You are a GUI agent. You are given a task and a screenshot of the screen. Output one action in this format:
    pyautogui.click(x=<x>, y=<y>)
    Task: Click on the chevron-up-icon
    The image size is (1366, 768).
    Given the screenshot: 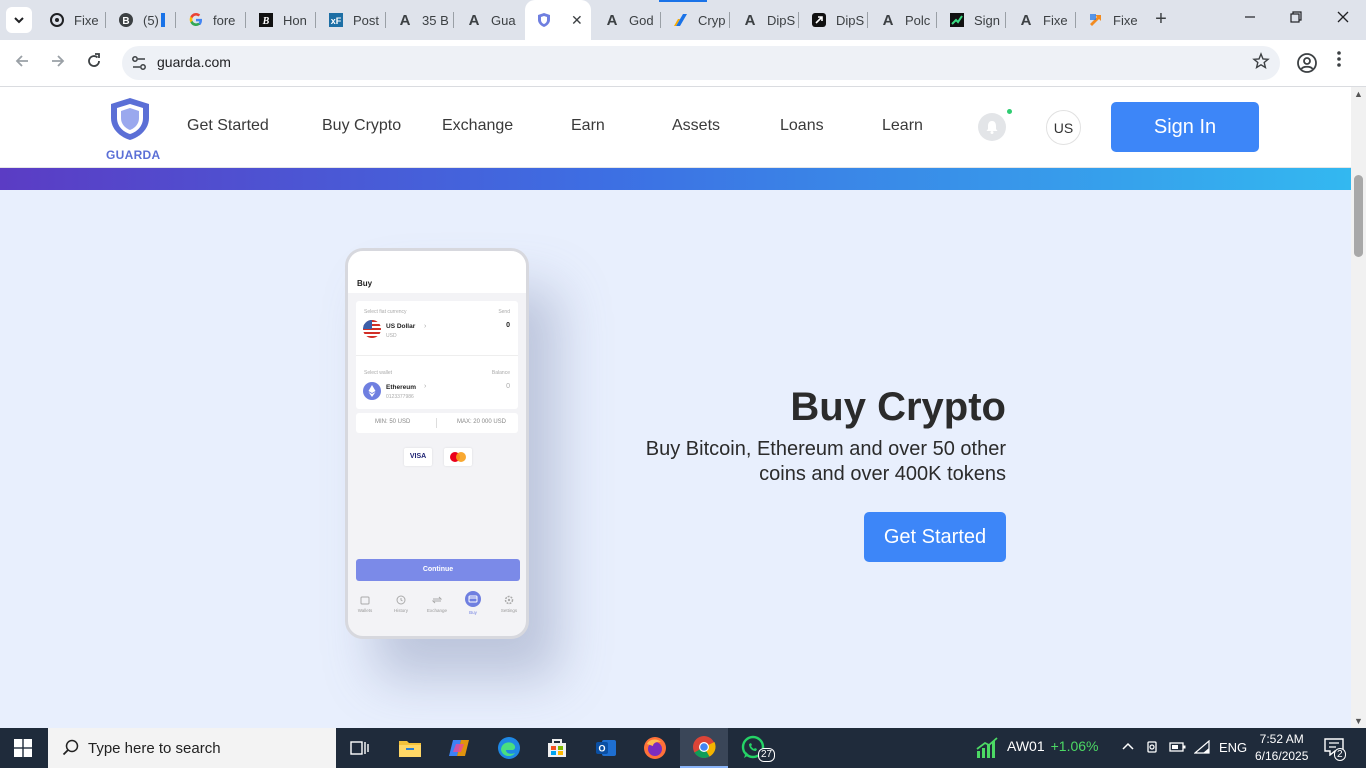 What is the action you would take?
    pyautogui.click(x=1128, y=746)
    